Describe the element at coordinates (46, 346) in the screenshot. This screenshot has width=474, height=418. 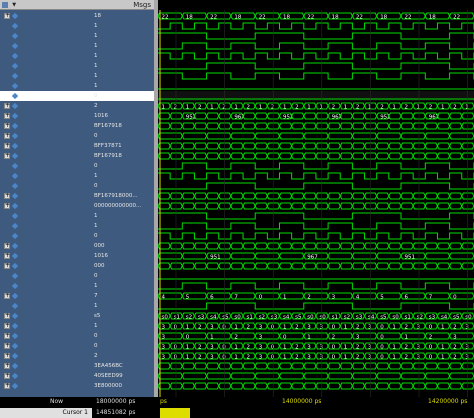
I see `signal-row: +addr_dft2` at that location.